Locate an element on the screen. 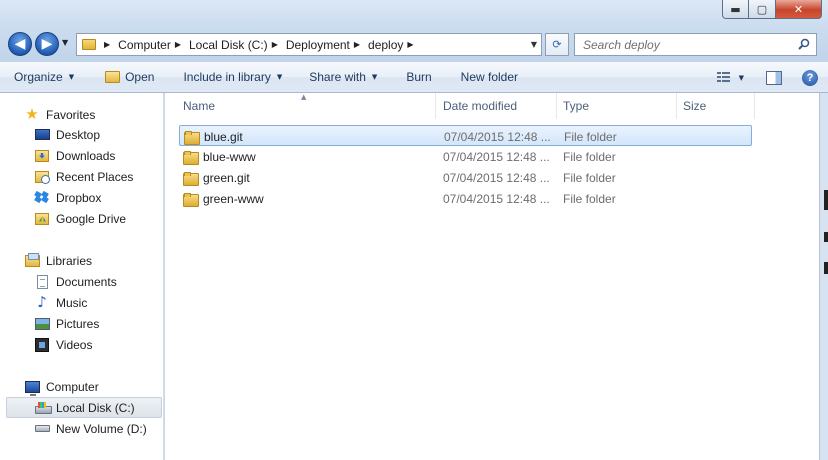  minimize-icon: ▬ is located at coordinates (735, 9).